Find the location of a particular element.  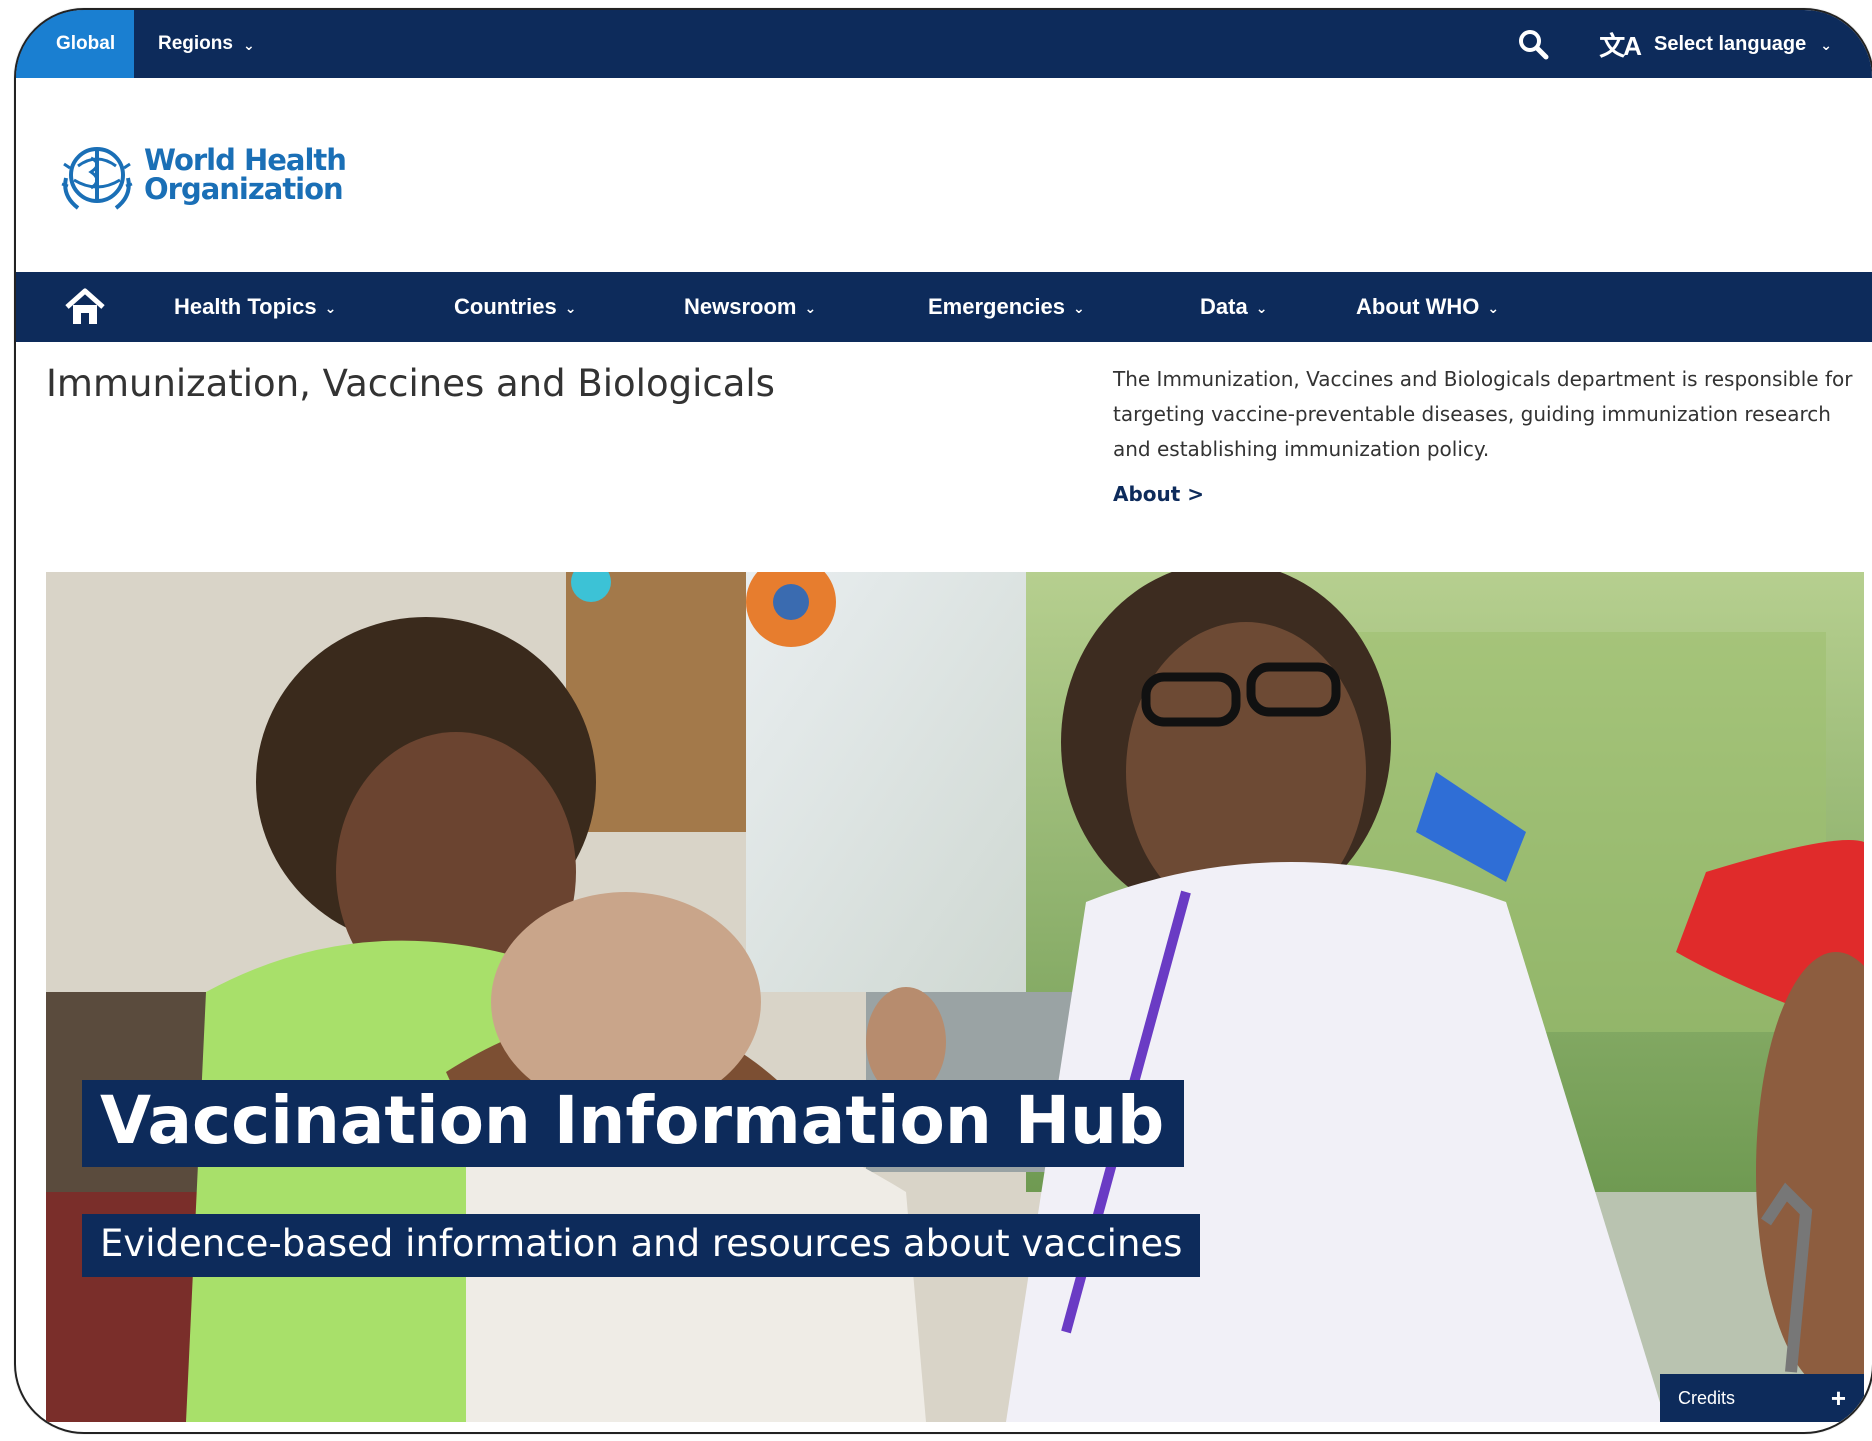

nav-emergencies: Emergencies ⌄ is located at coordinates (1006, 307).